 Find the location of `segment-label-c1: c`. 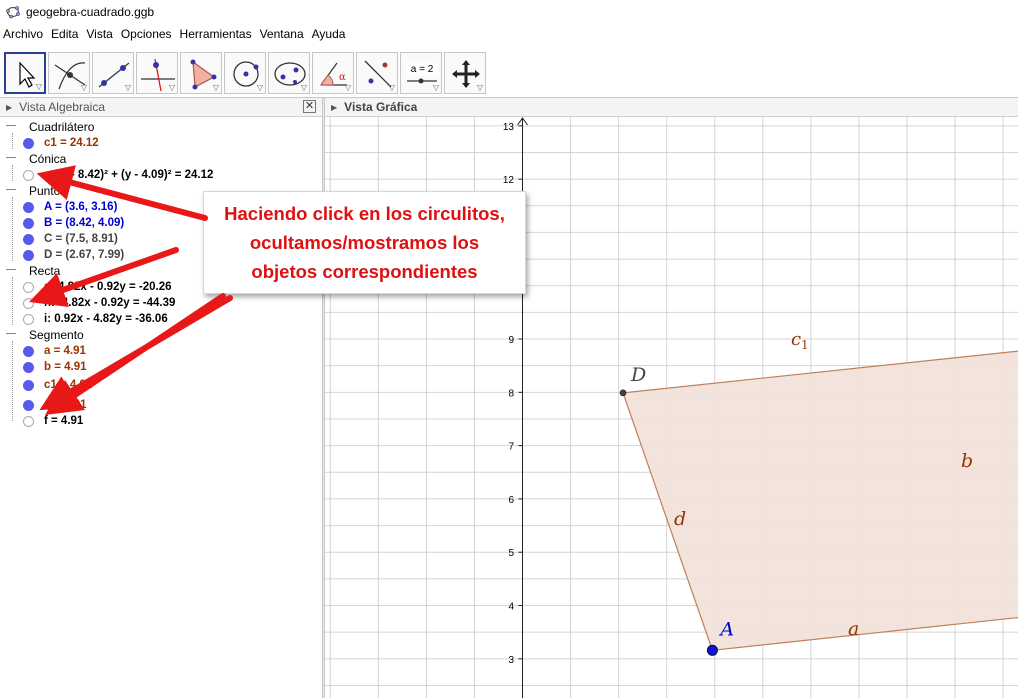

segment-label-c1: c is located at coordinates (796, 339).